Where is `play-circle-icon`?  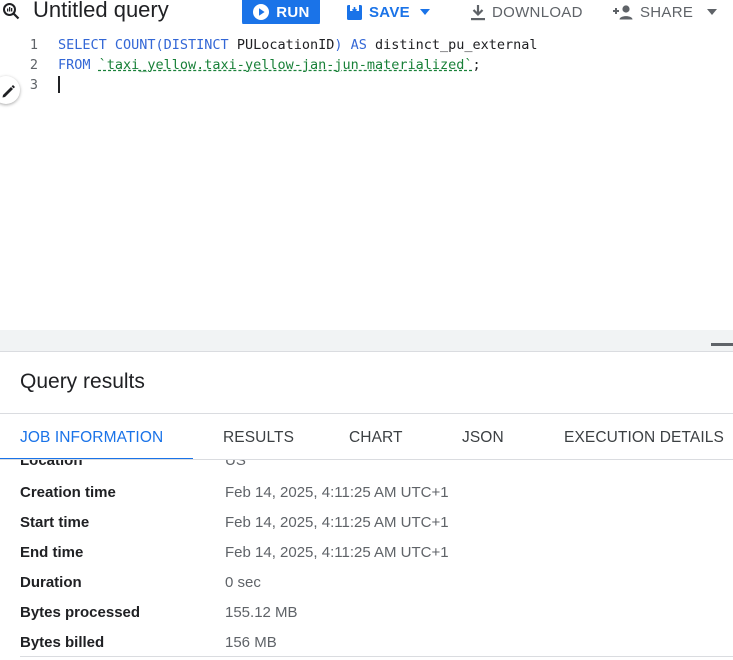 play-circle-icon is located at coordinates (261, 12).